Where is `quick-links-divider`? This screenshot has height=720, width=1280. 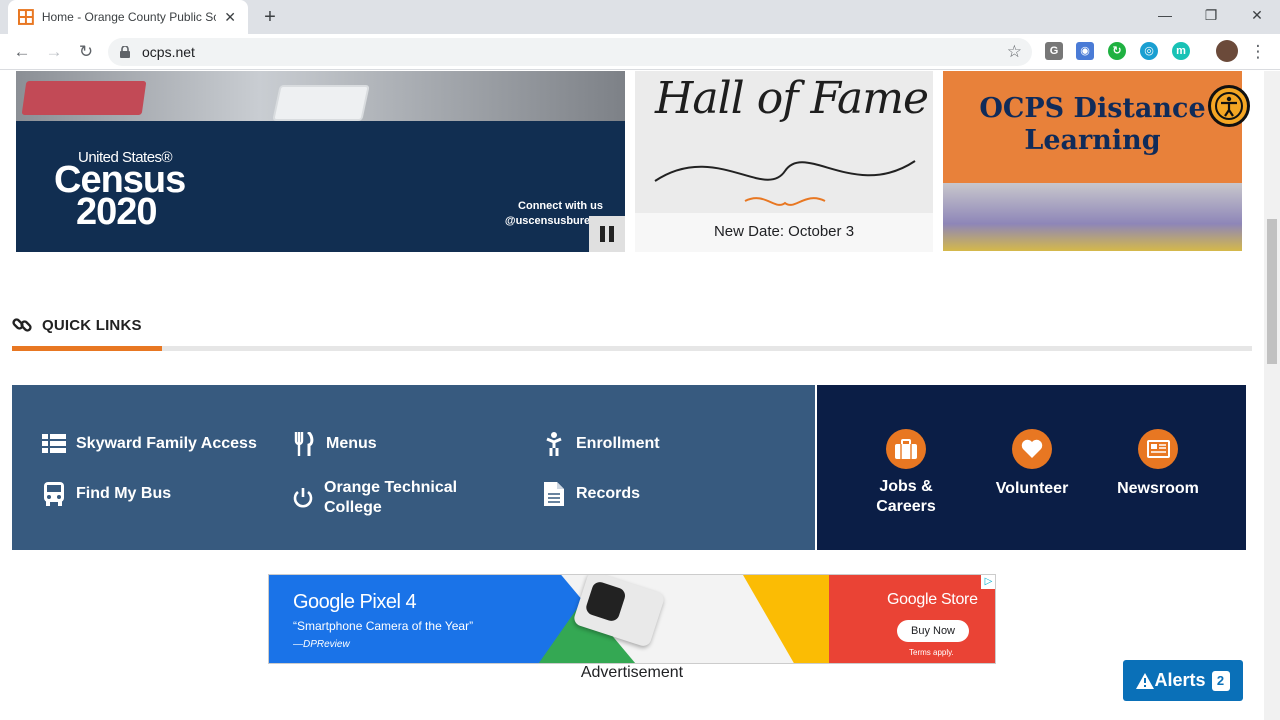 quick-links-divider is located at coordinates (632, 348).